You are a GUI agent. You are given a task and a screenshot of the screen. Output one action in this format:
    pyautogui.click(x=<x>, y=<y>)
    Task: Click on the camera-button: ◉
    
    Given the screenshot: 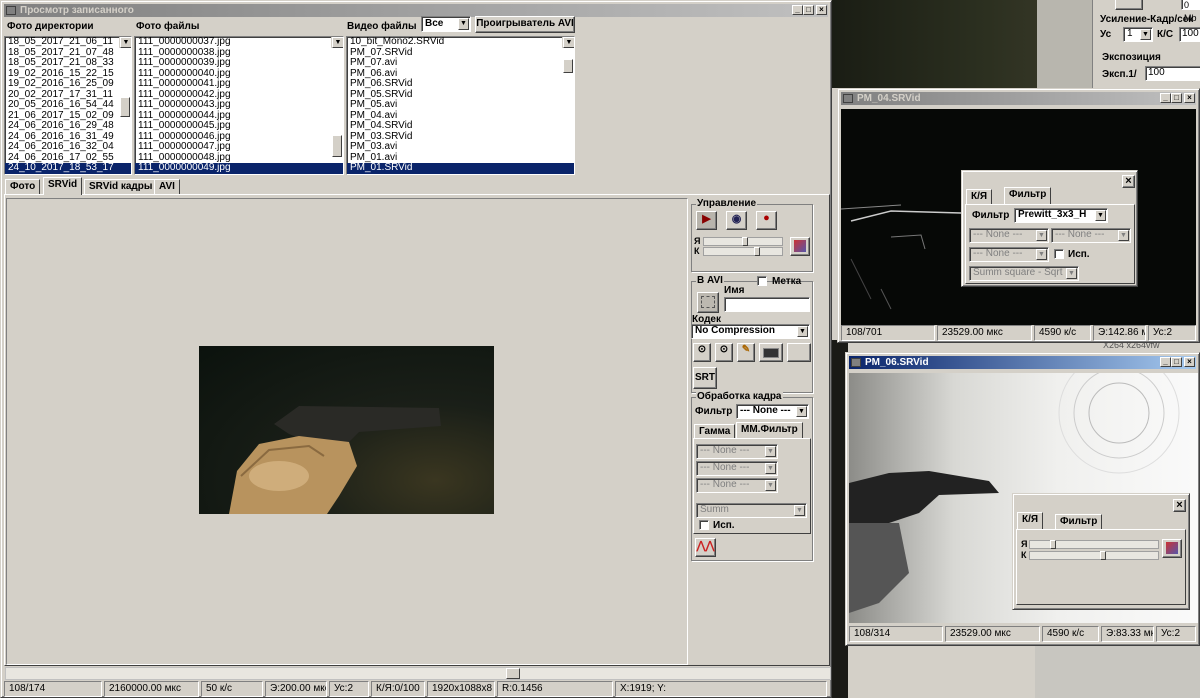 What is the action you would take?
    pyautogui.click(x=736, y=220)
    